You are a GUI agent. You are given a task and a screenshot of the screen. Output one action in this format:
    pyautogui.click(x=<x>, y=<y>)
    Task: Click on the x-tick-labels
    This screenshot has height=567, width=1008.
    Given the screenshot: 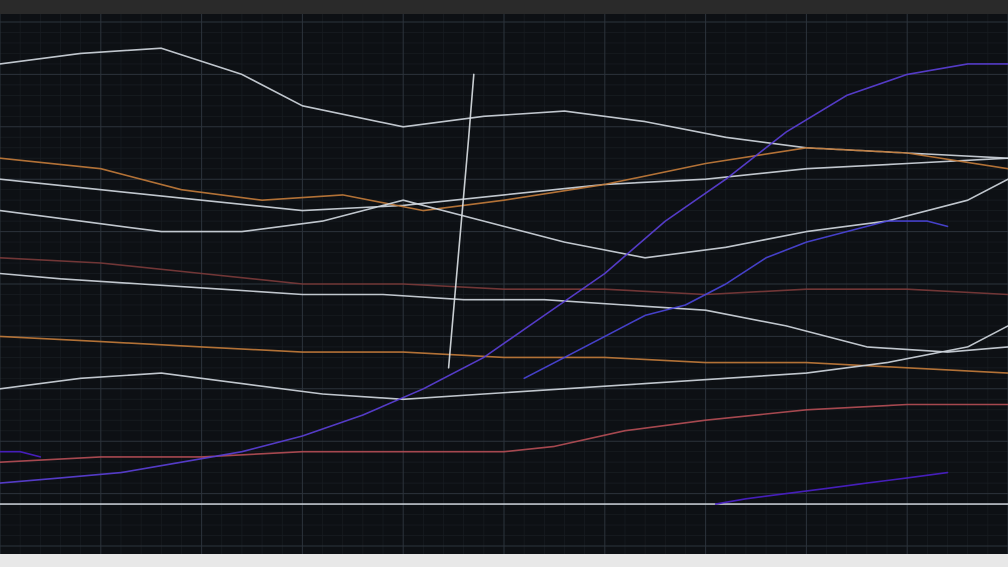 What is the action you would take?
    pyautogui.click(x=504, y=560)
    